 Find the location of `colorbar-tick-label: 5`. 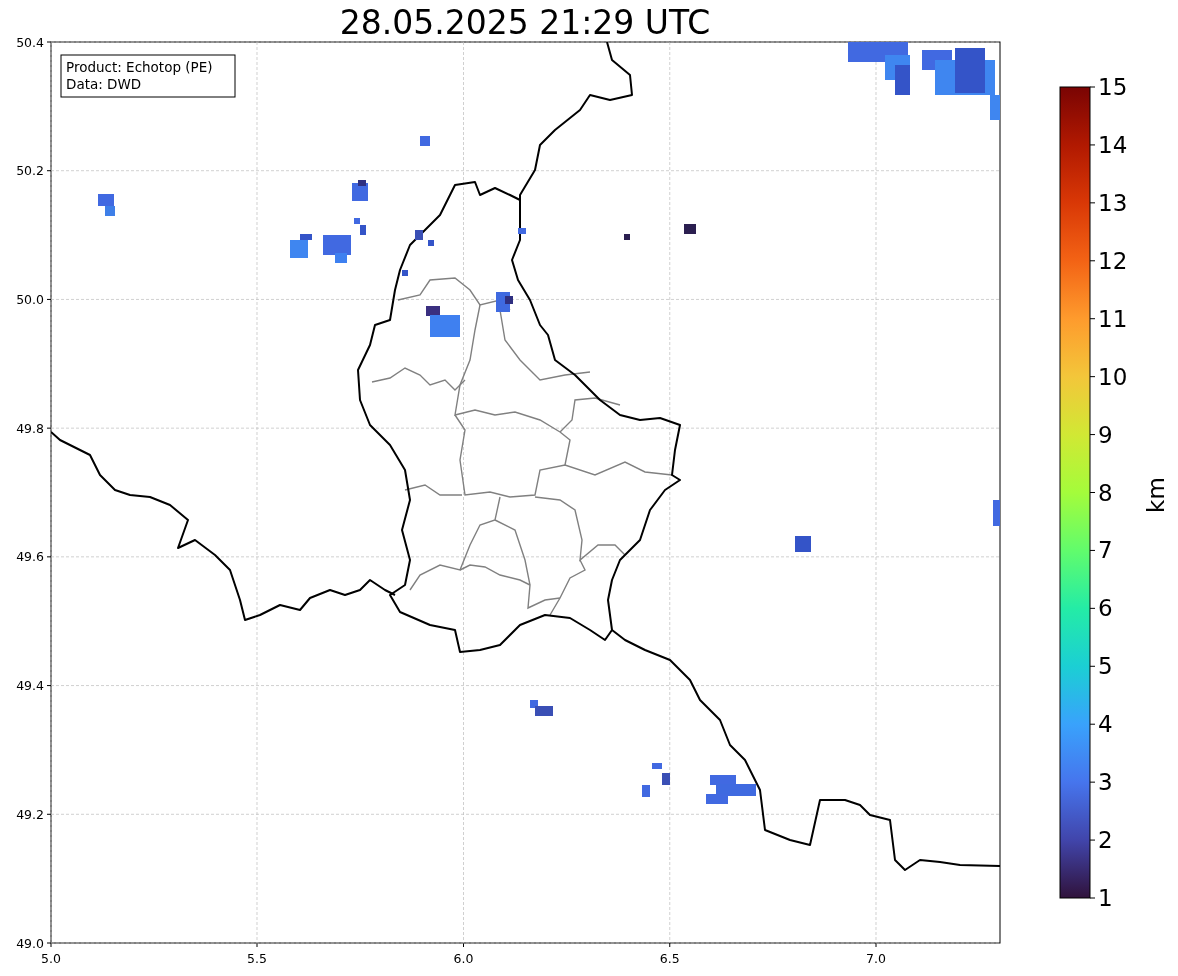

colorbar-tick-label: 5 is located at coordinates (1105, 666).